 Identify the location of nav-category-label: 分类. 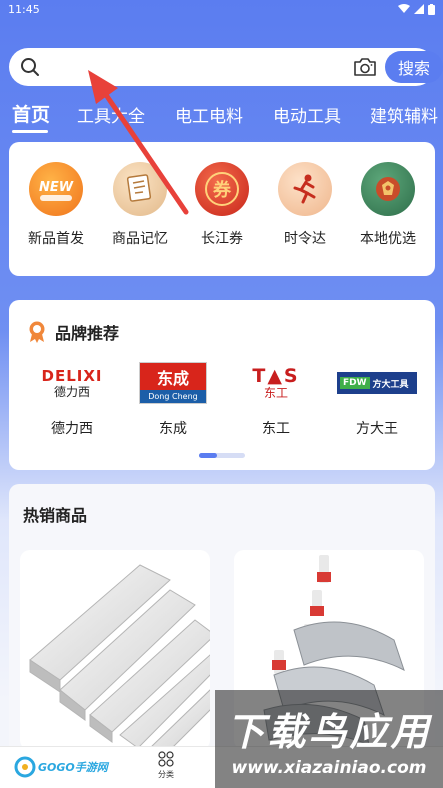
(166, 774).